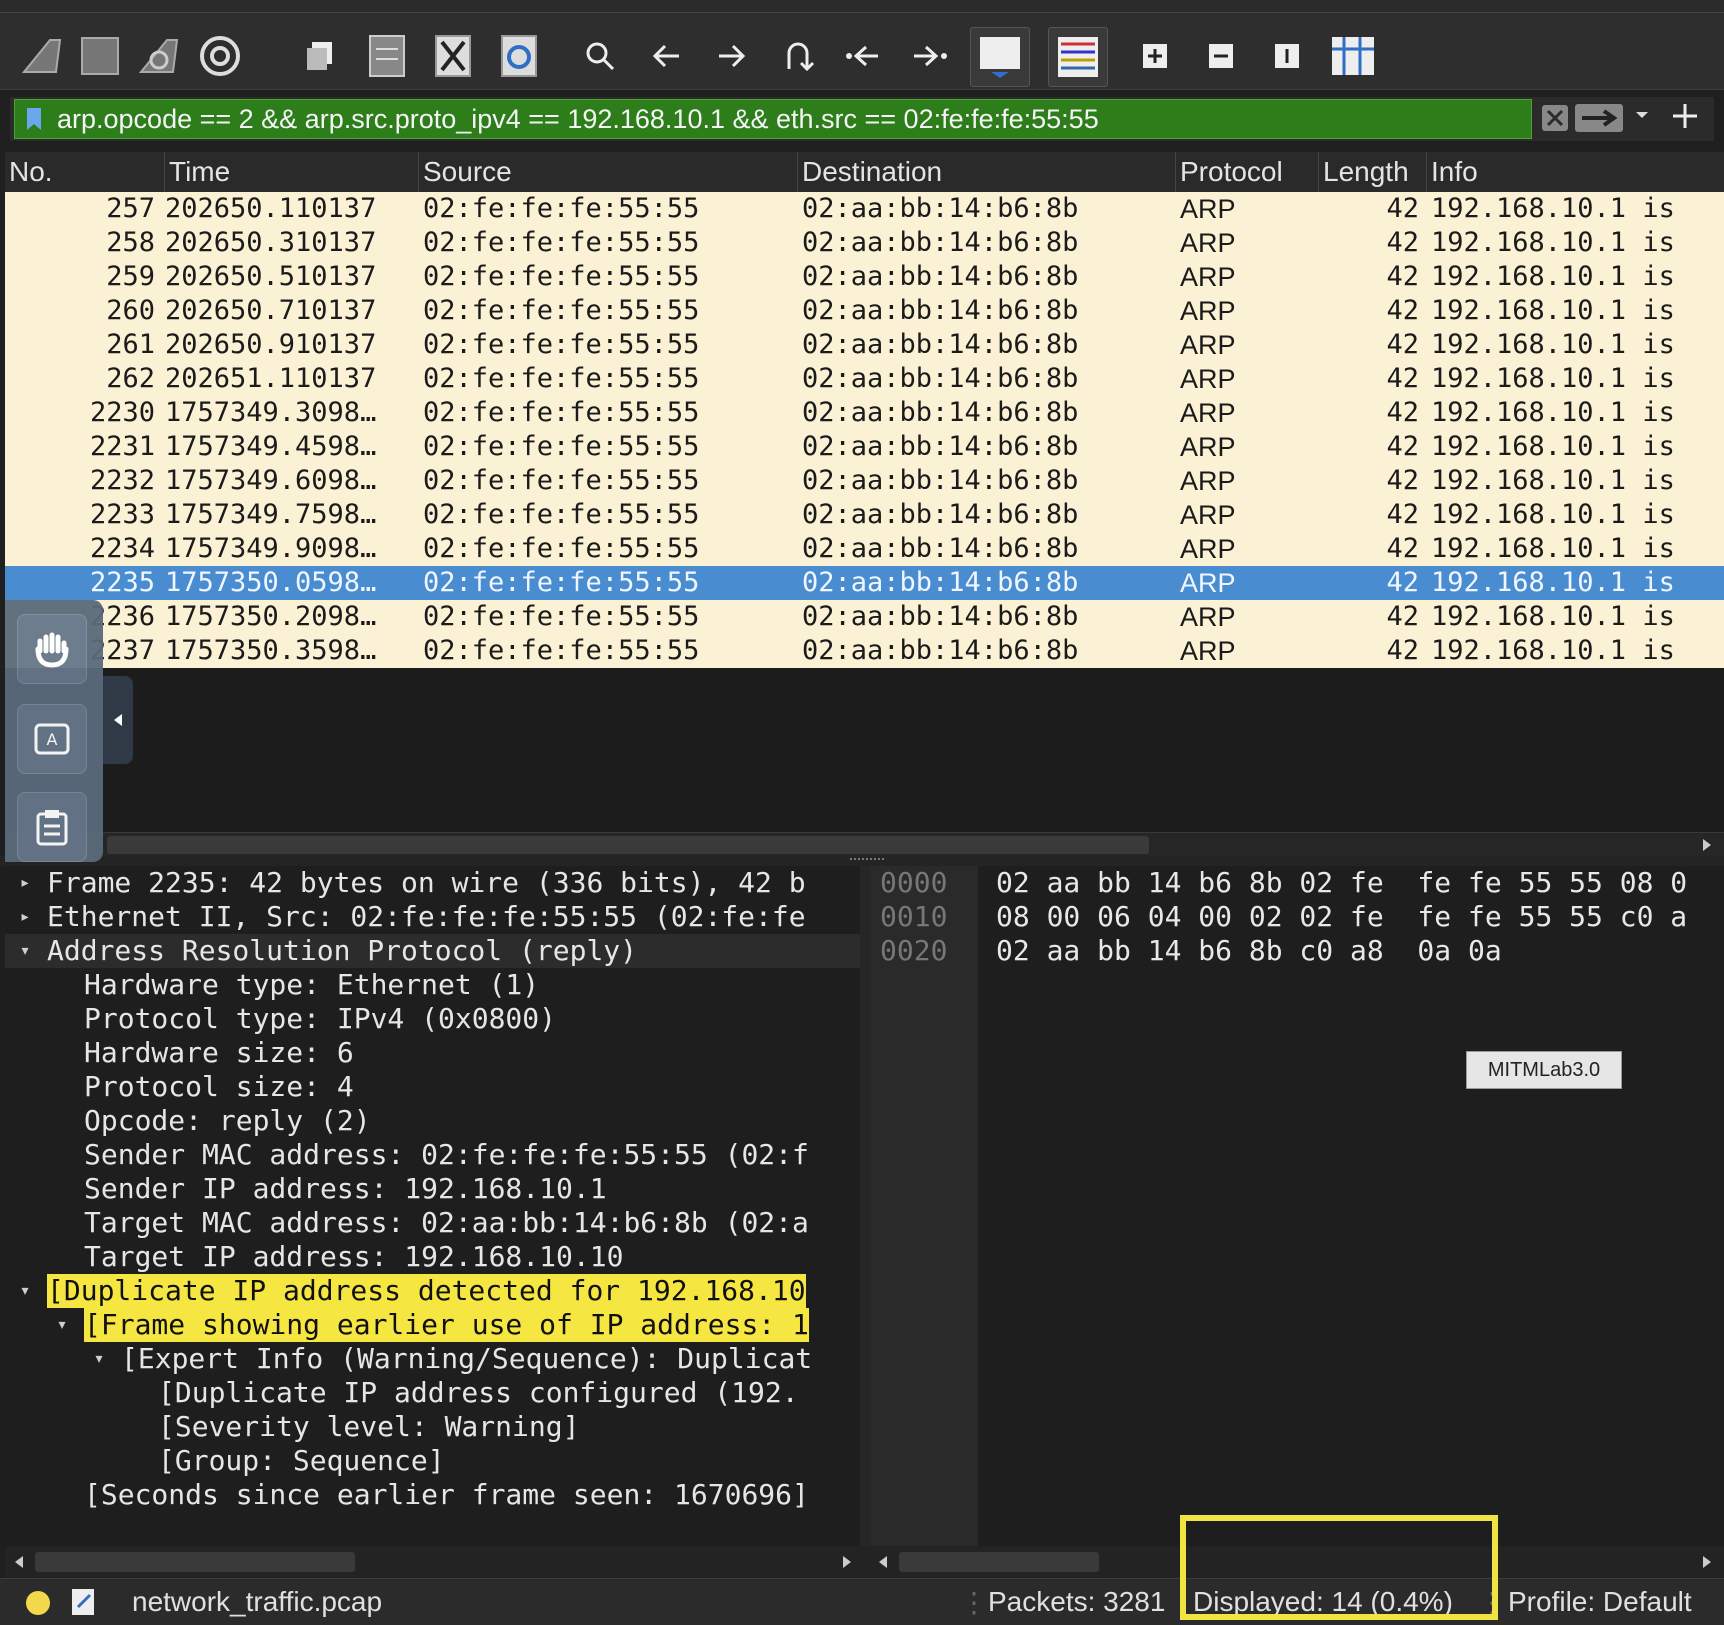  I want to click on detail-tree-item: [Severity level: Warning], so click(432, 1427).